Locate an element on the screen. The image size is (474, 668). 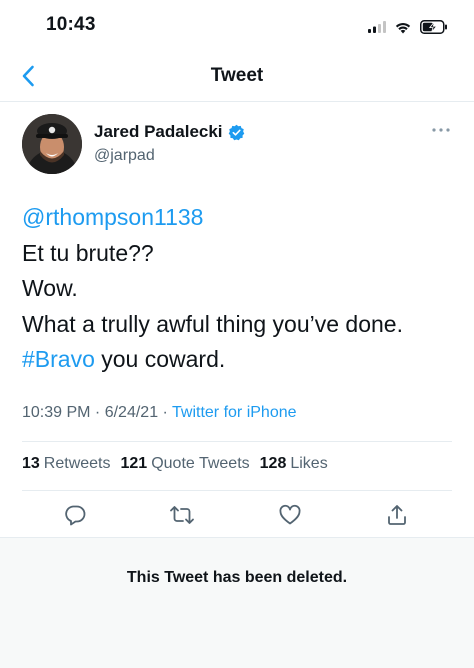
display-name: Jared Padalecki is located at coordinates (158, 132).